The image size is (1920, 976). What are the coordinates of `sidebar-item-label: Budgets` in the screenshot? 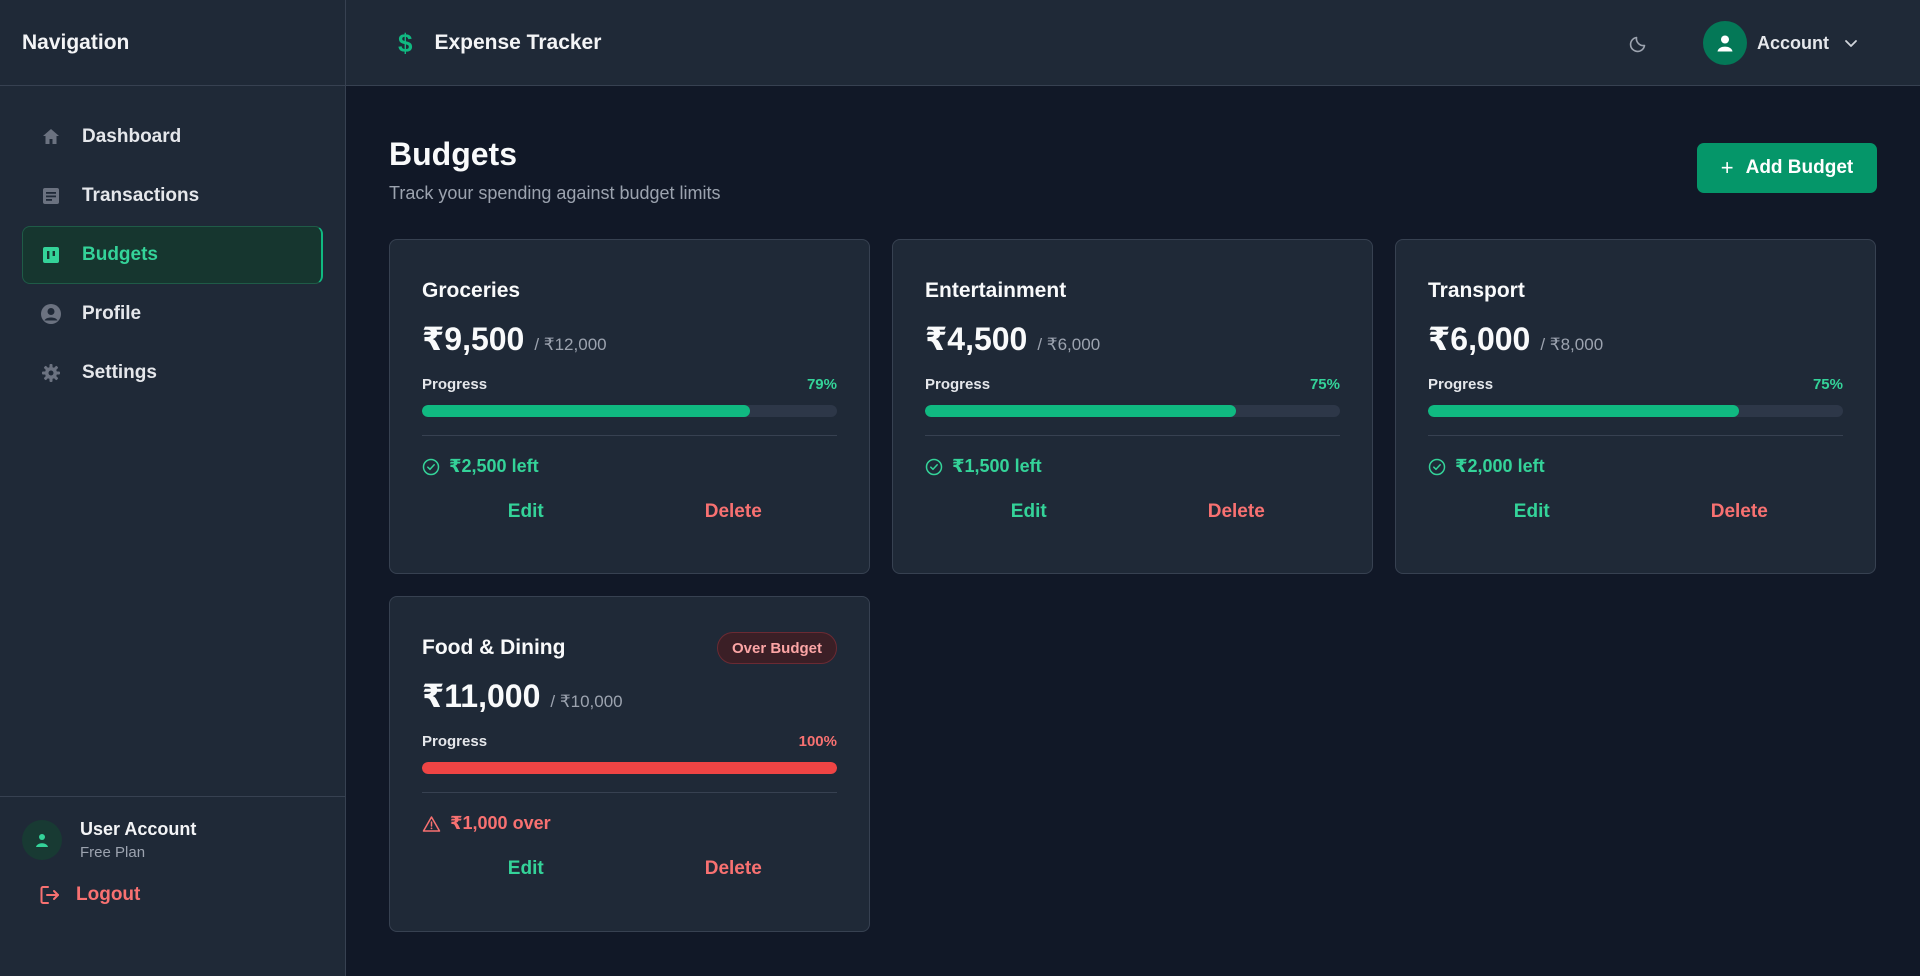 It's located at (120, 254).